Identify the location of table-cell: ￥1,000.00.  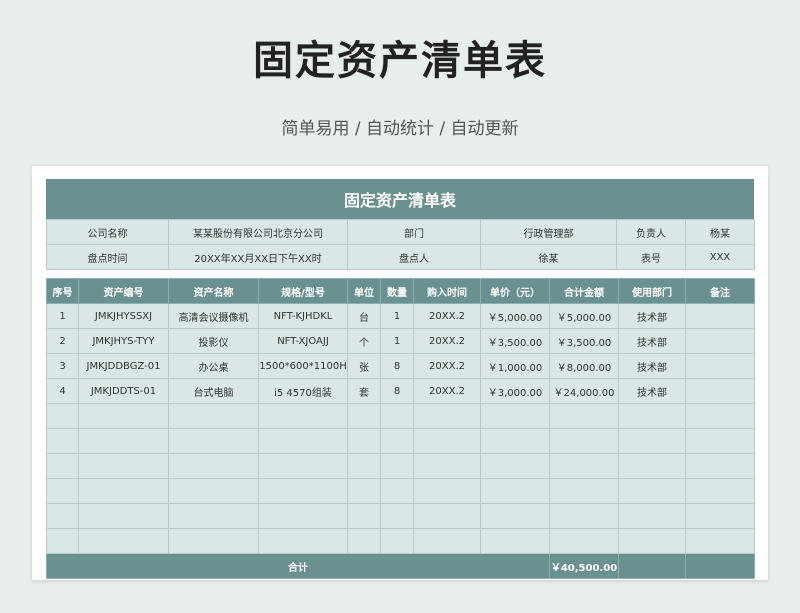
(515, 366).